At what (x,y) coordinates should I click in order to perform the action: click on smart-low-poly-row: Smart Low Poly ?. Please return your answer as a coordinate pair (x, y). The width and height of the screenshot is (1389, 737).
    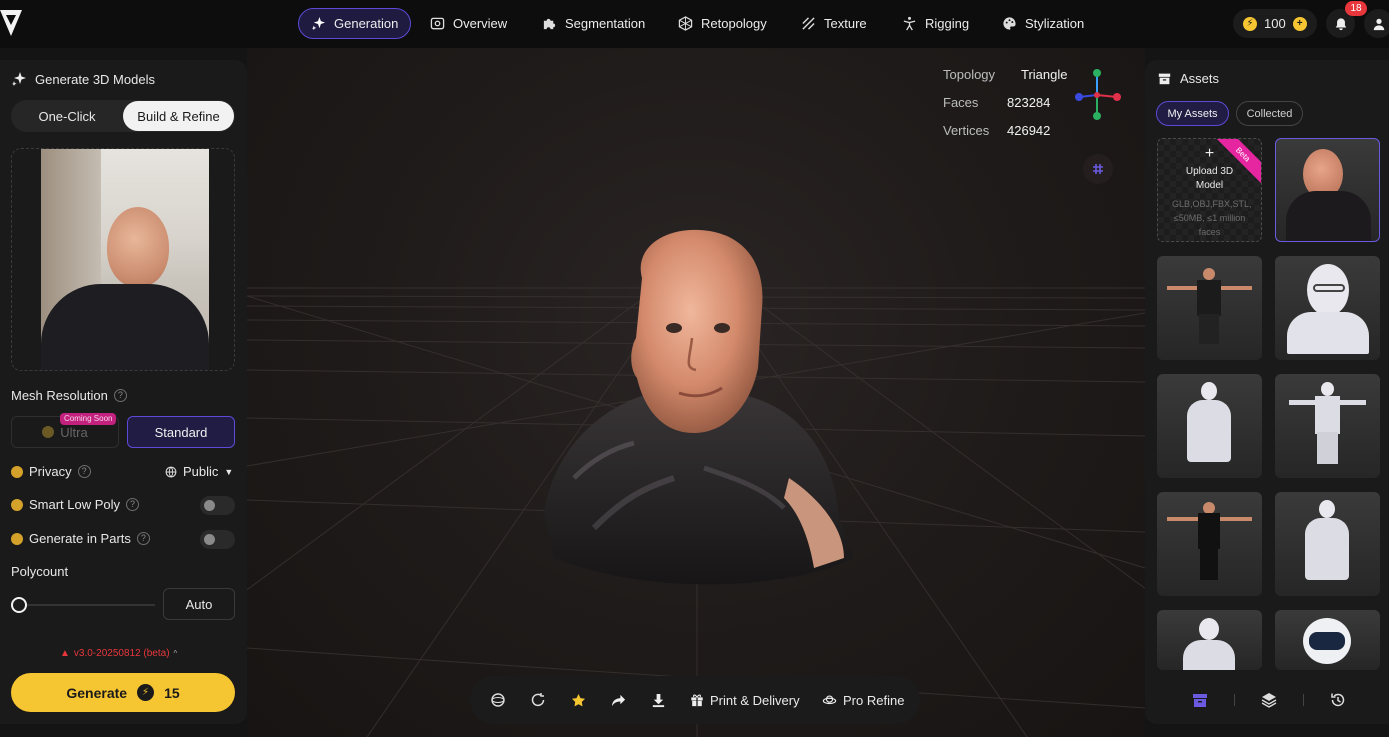
    Looking at the image, I should click on (75, 504).